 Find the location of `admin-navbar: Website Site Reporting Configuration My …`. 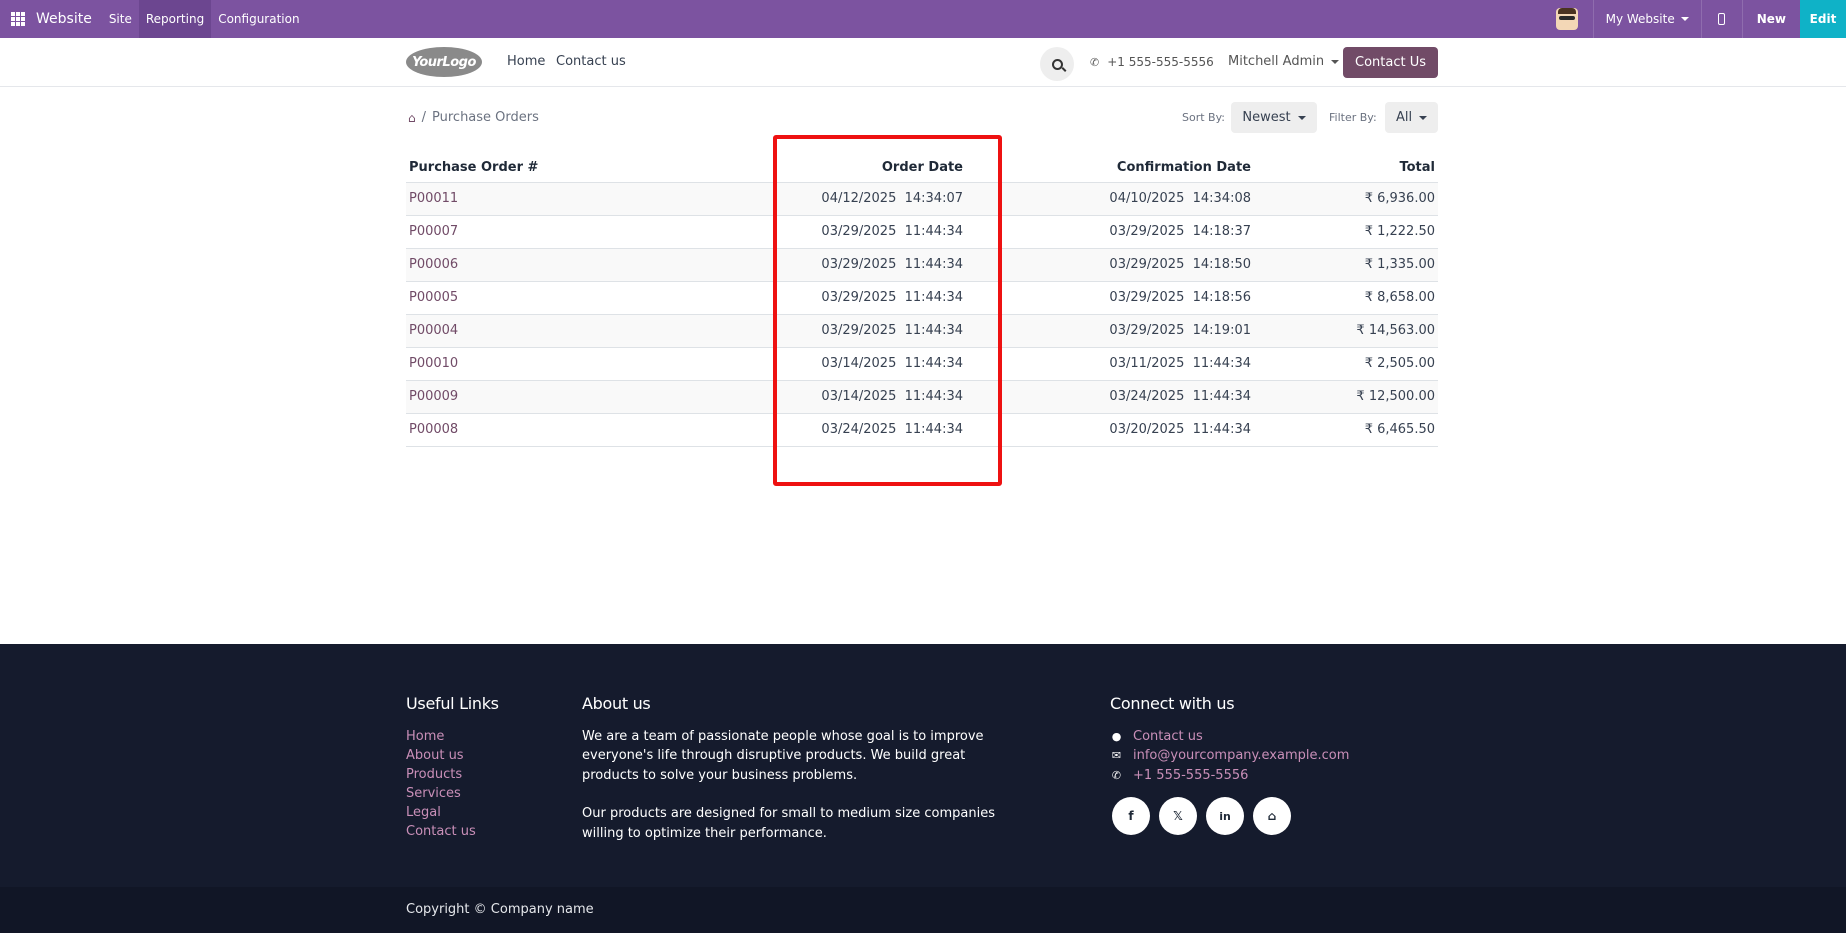

admin-navbar: Website Site Reporting Configuration My … is located at coordinates (923, 19).